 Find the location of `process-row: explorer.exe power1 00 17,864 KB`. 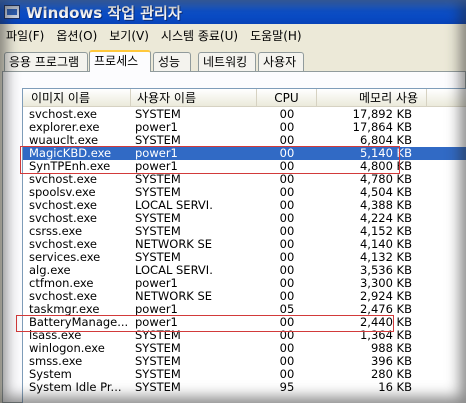

process-row: explorer.exe power1 00 17,864 KB is located at coordinates (244, 127).